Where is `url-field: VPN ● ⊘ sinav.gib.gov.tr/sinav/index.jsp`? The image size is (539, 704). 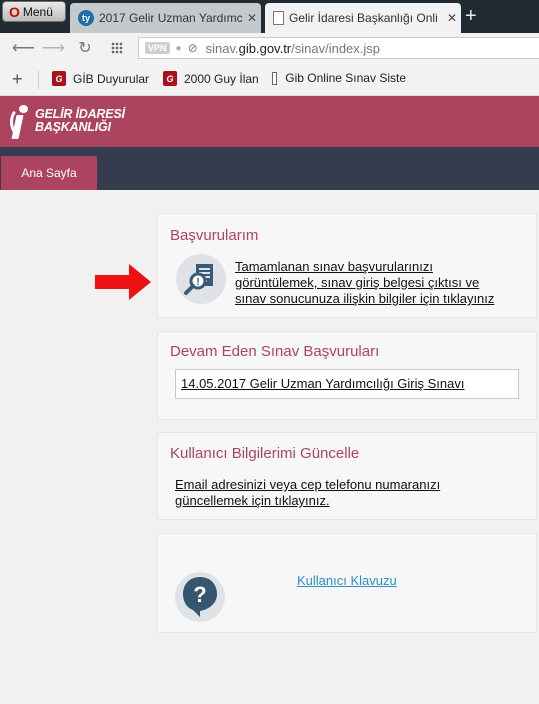
url-field: VPN ● ⊘ sinav.gib.gov.tr/sinav/index.jsp is located at coordinates (338, 48).